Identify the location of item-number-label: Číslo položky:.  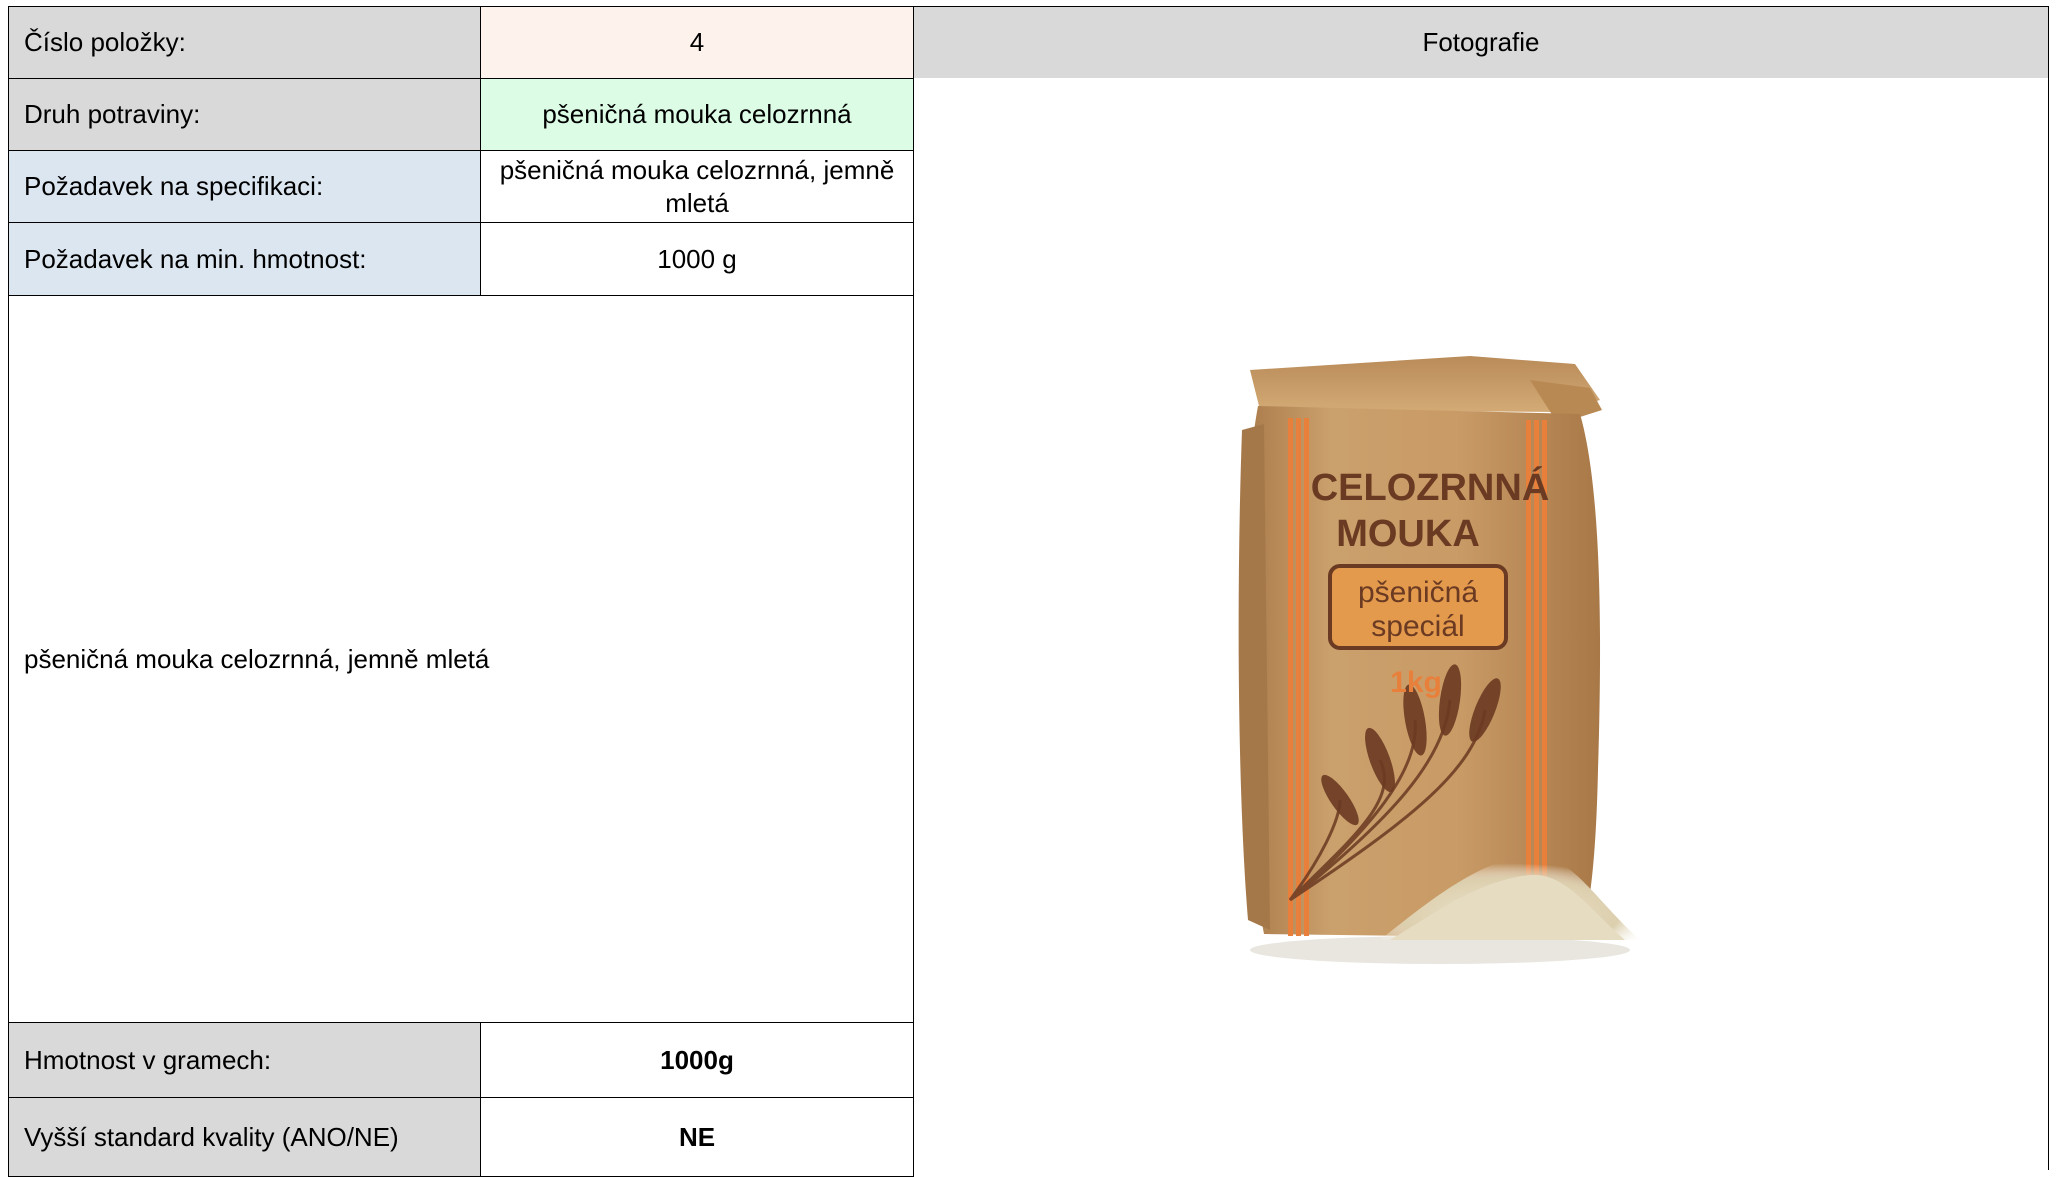
(244, 42).